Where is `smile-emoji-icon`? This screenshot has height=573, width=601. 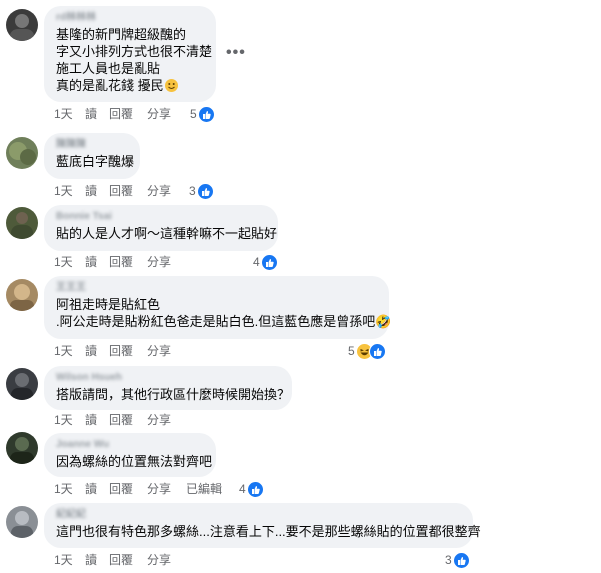
smile-emoji-icon is located at coordinates (171, 85).